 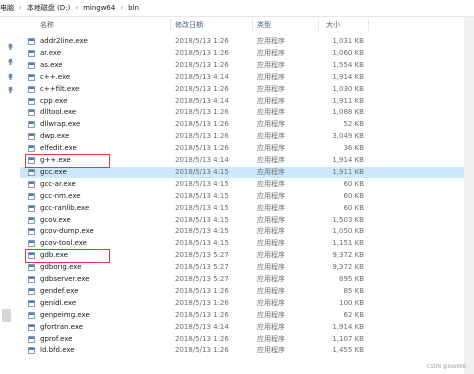 I want to click on breadcrumb-item-drive: 本地磁盘 (D:), so click(x=48, y=8).